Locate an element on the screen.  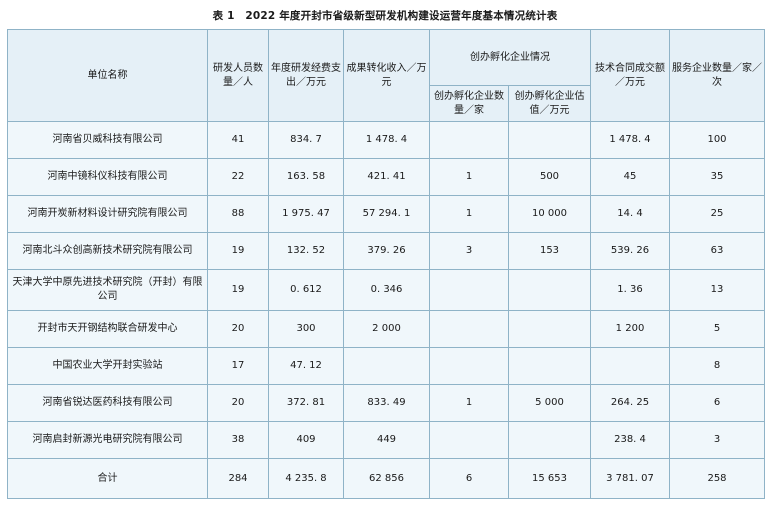
cell-expense: 300 is located at coordinates (306, 329).